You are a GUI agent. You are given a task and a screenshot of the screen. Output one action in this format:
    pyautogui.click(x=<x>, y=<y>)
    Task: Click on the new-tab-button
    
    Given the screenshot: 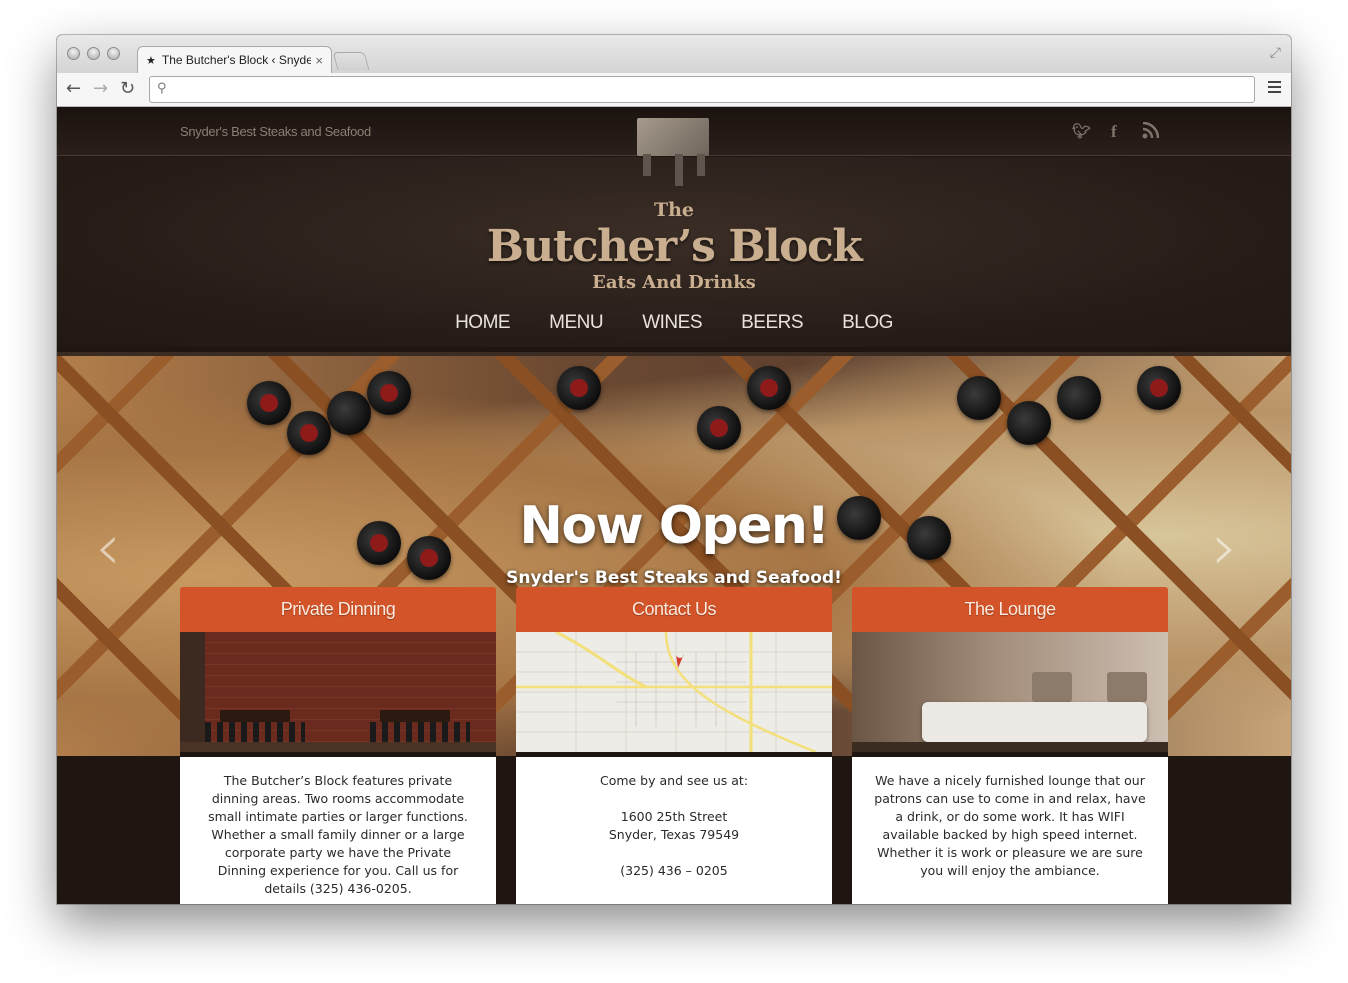 What is the action you would take?
    pyautogui.click(x=351, y=61)
    